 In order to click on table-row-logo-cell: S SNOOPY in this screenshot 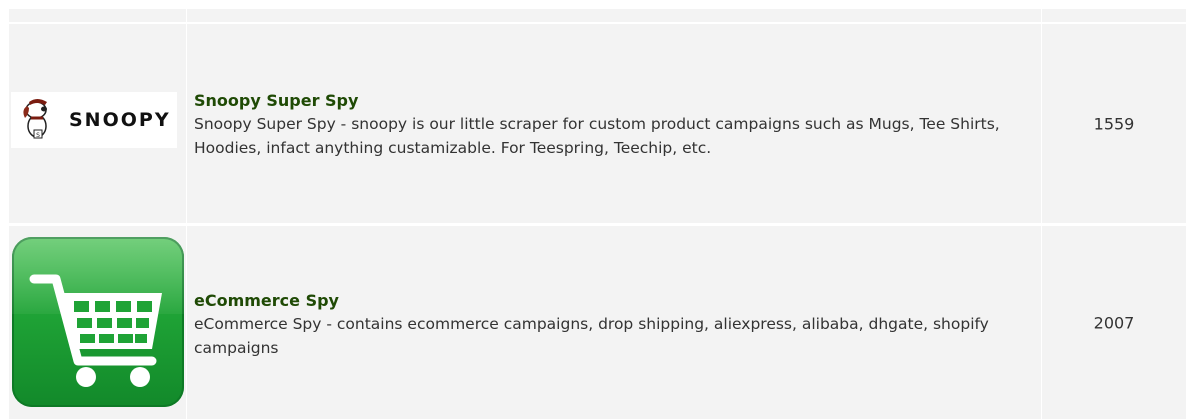, I will do `click(97, 123)`.